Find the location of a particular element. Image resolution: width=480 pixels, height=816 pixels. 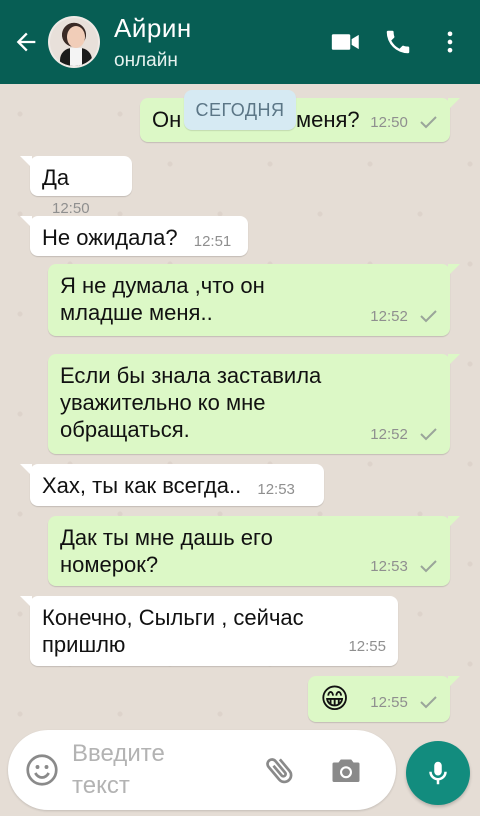

message-time: 12:51 is located at coordinates (212, 241).